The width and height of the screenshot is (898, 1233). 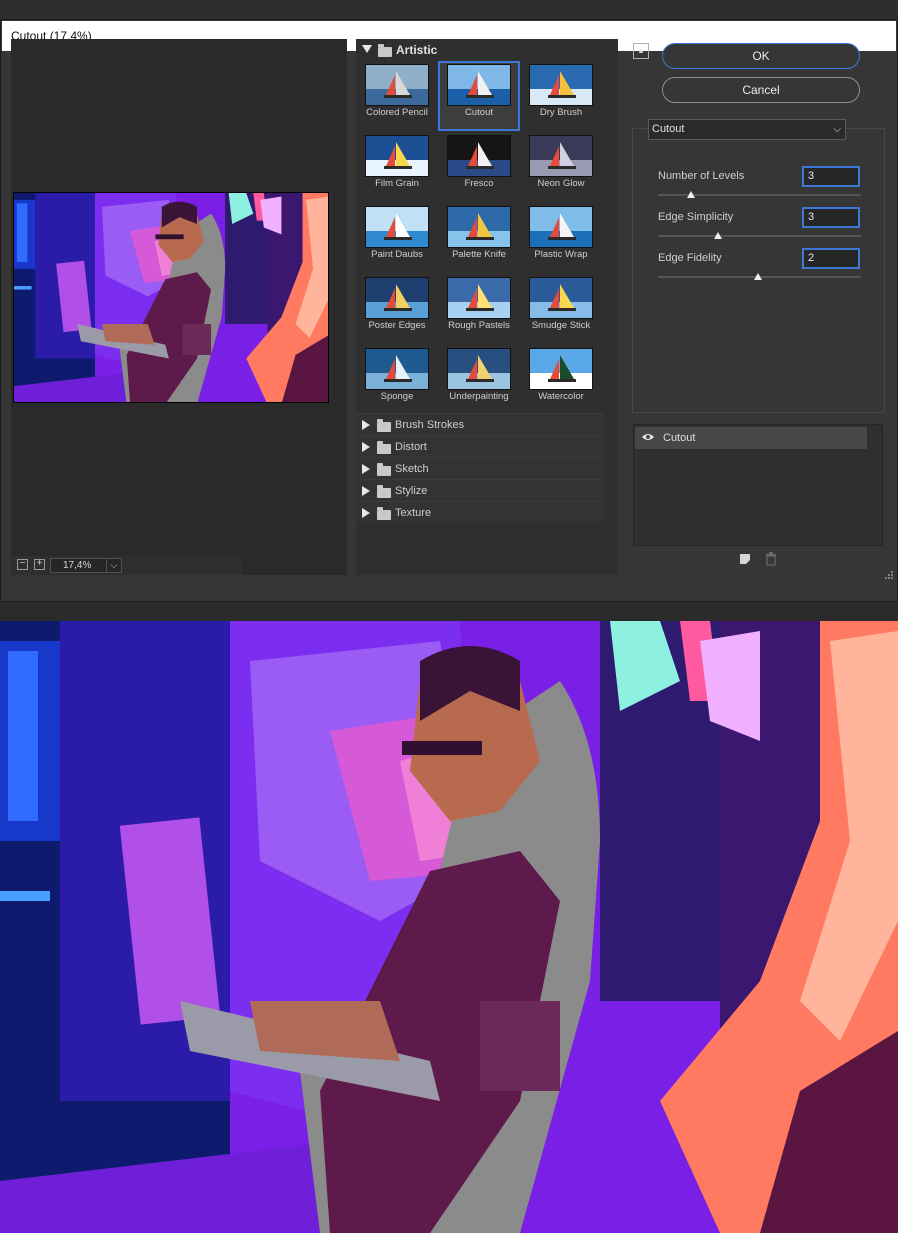 I want to click on filter-thumb: Paint Daubs, so click(x=397, y=238).